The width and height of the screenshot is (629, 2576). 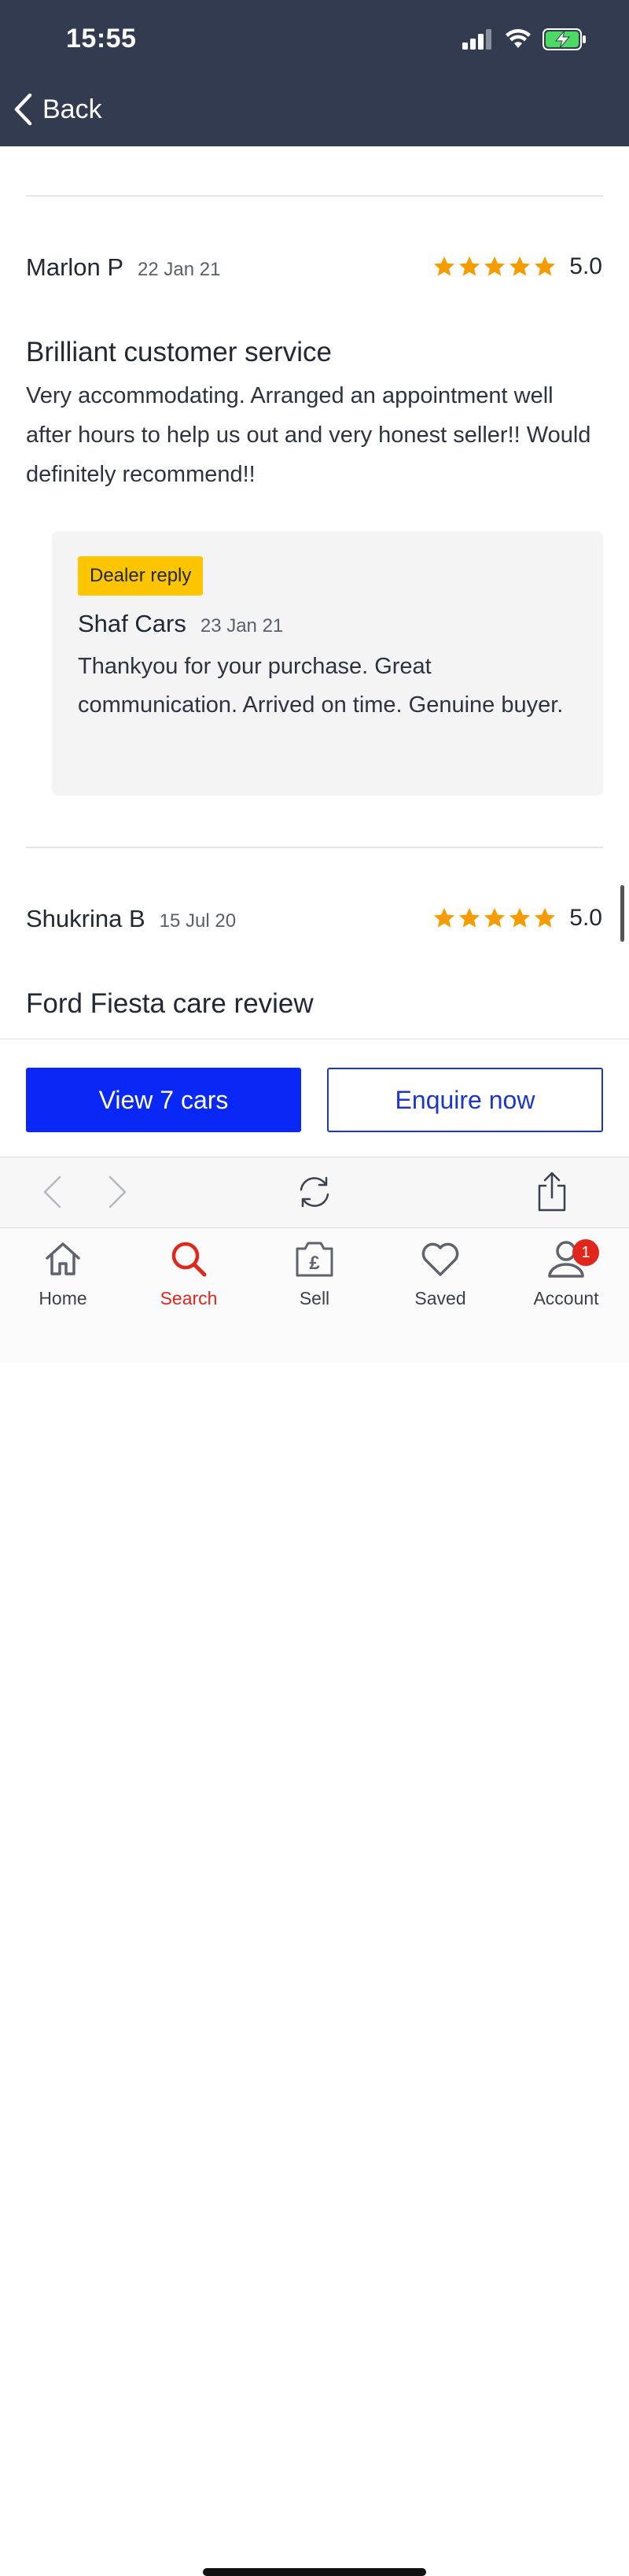 I want to click on review-title: Ford Fiesta care review, so click(x=170, y=1004).